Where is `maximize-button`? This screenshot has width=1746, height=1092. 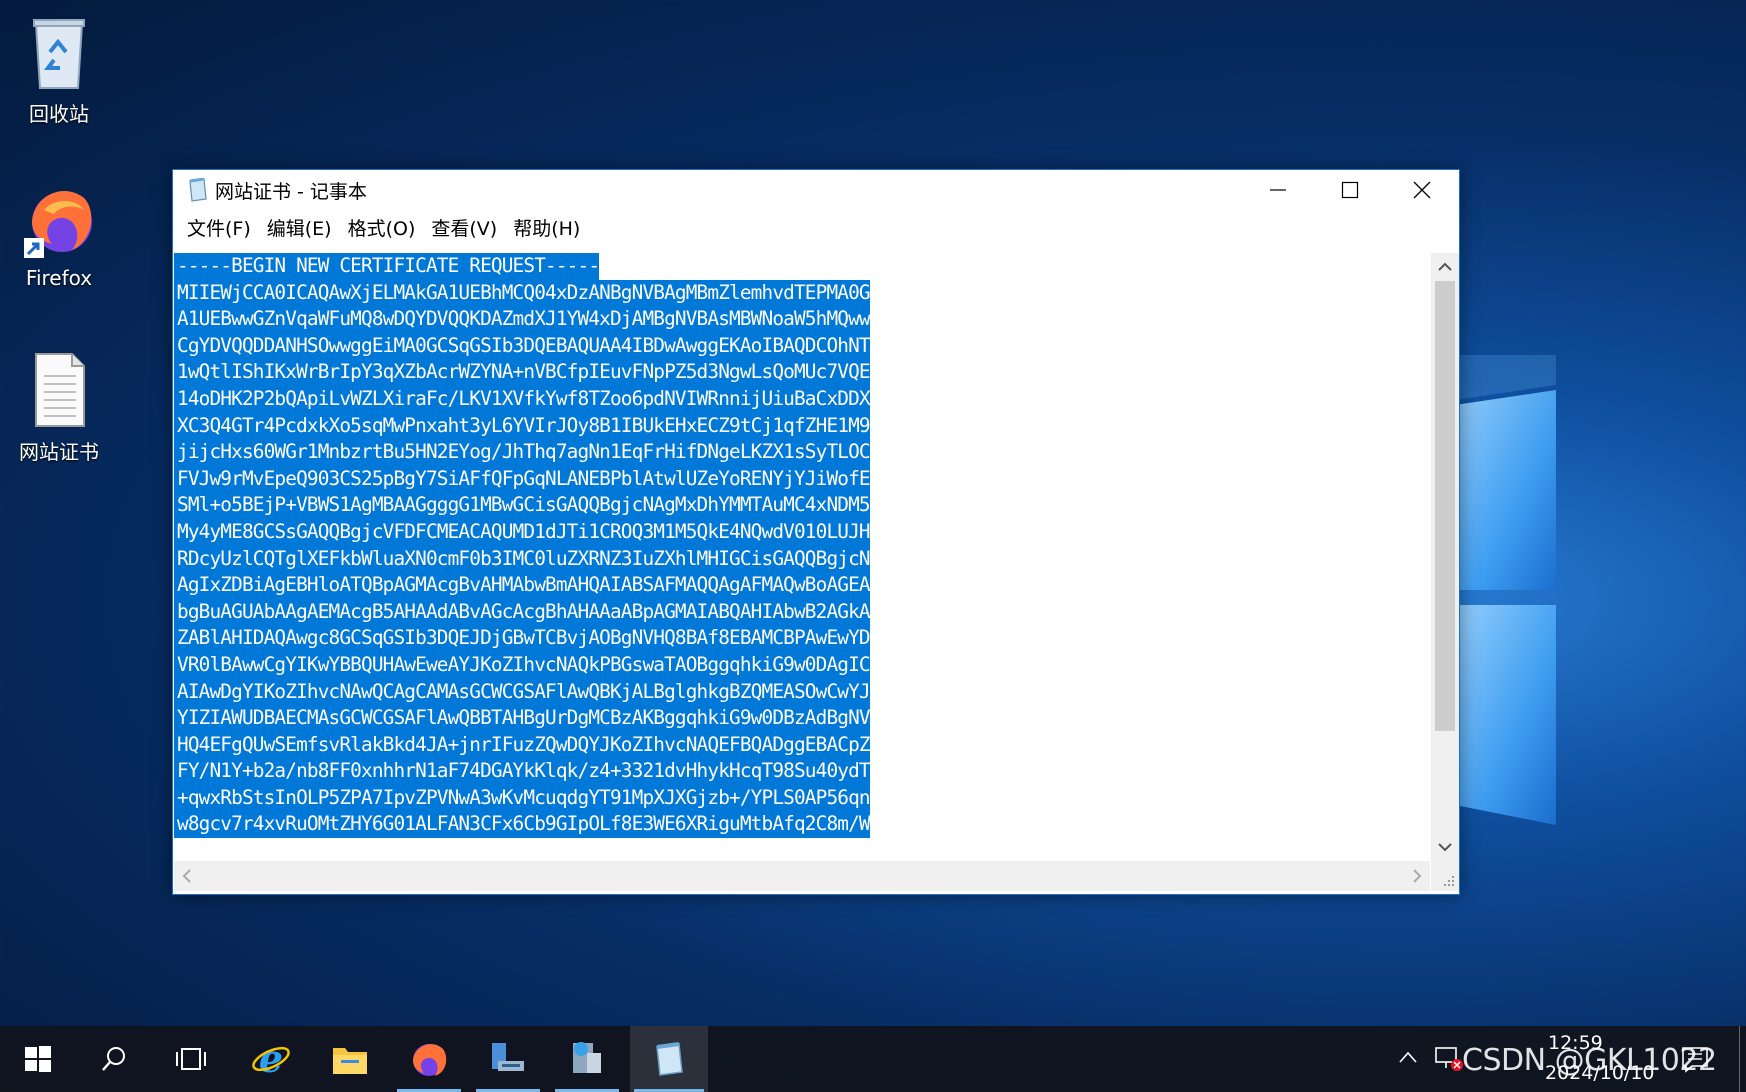 maximize-button is located at coordinates (1350, 190).